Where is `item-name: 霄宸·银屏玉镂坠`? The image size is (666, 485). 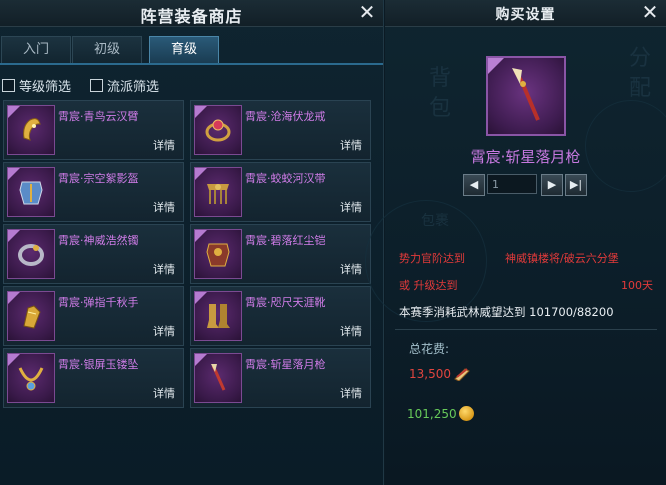
item-name: 霄宸·银屏玉镂坠 is located at coordinates (98, 364).